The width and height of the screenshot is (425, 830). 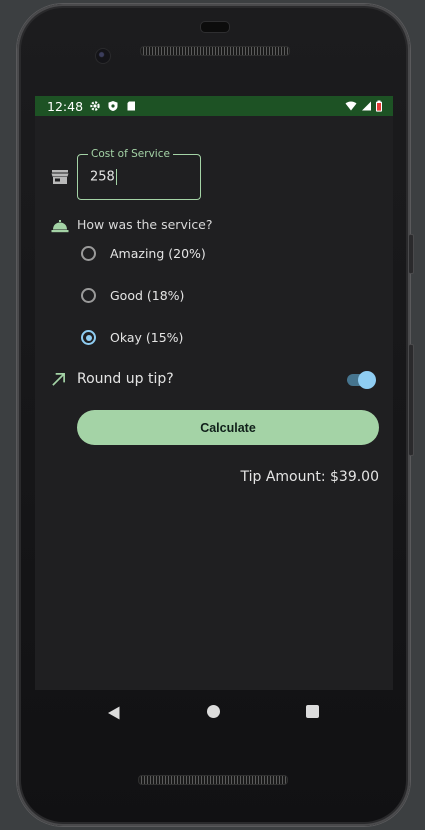 I want to click on status-time: 12:48, so click(x=65, y=106).